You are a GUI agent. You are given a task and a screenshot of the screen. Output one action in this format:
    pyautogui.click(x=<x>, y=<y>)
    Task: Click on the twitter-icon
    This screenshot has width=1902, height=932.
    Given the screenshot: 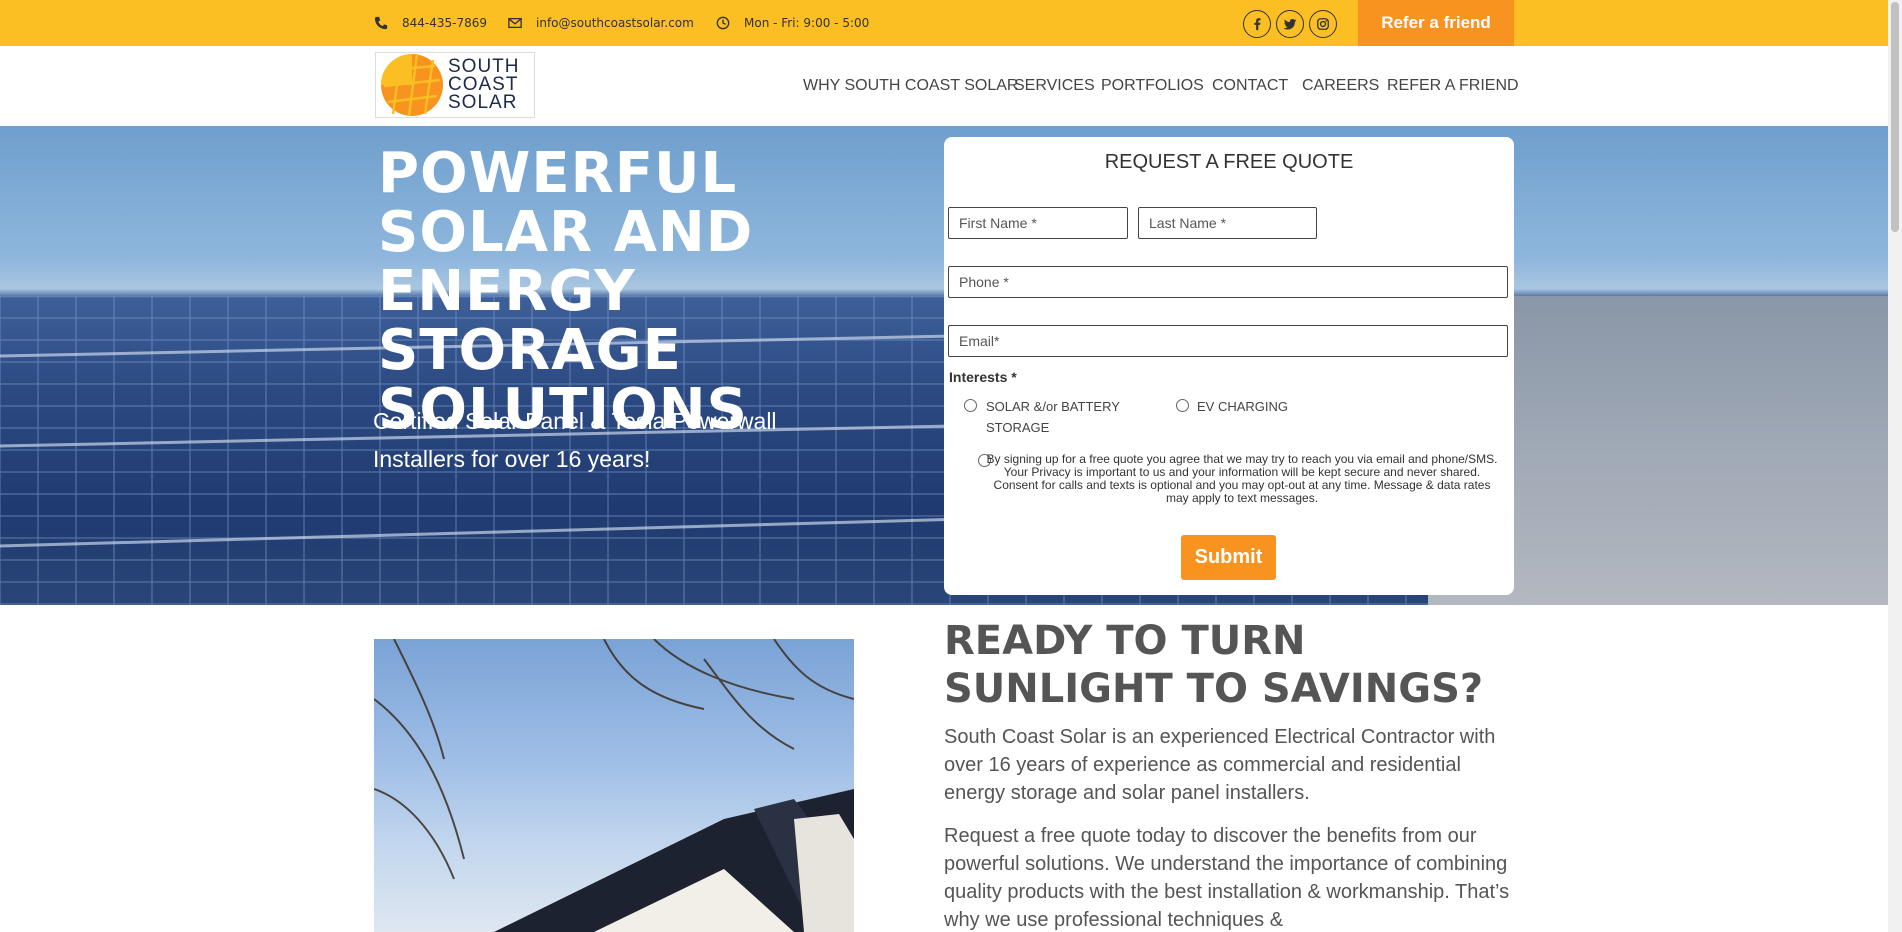 What is the action you would take?
    pyautogui.click(x=1290, y=24)
    